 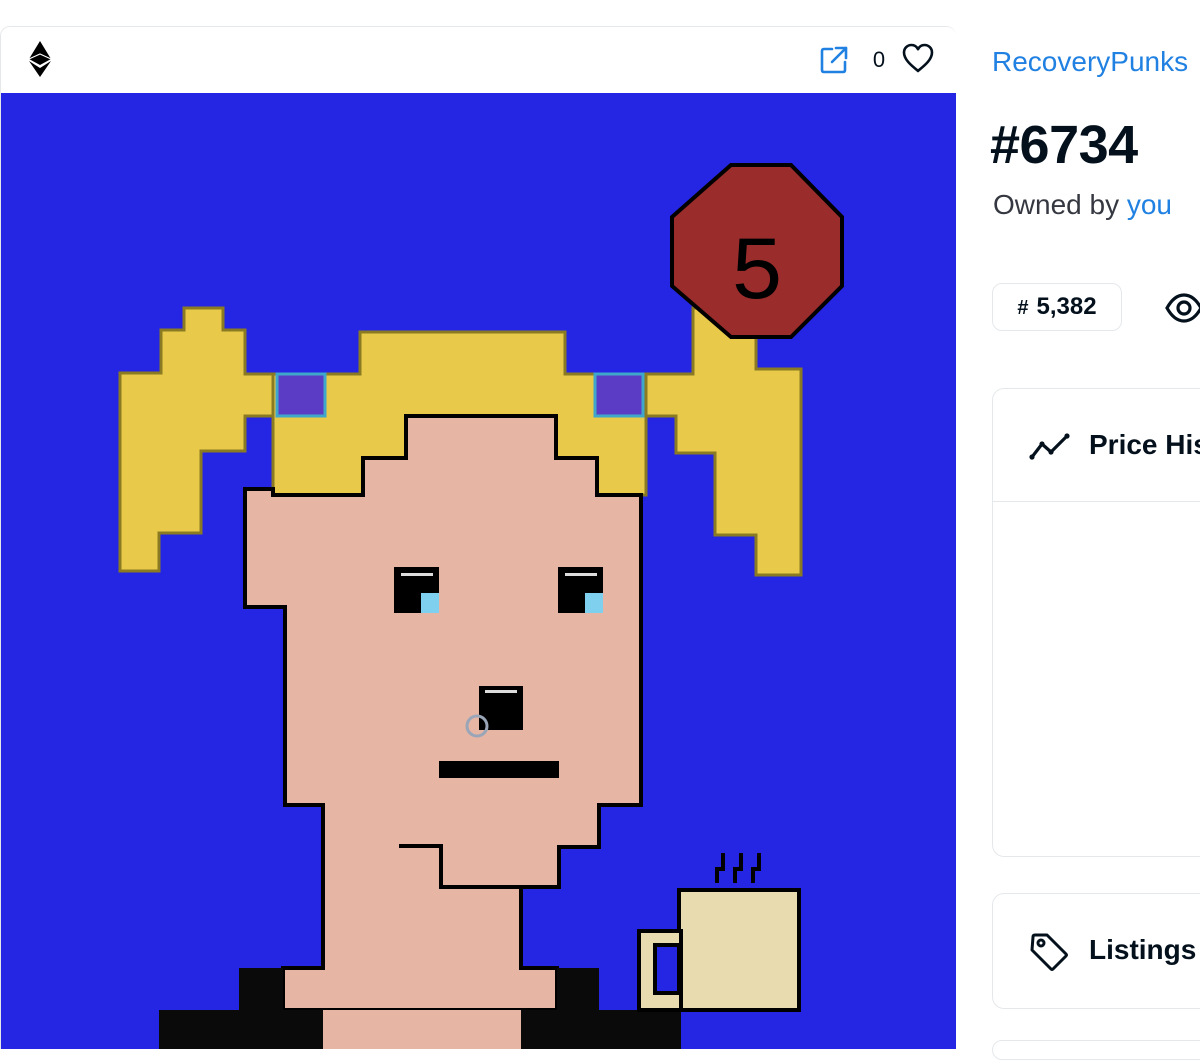 I want to click on price-history-header: Price History, so click(x=1096, y=445).